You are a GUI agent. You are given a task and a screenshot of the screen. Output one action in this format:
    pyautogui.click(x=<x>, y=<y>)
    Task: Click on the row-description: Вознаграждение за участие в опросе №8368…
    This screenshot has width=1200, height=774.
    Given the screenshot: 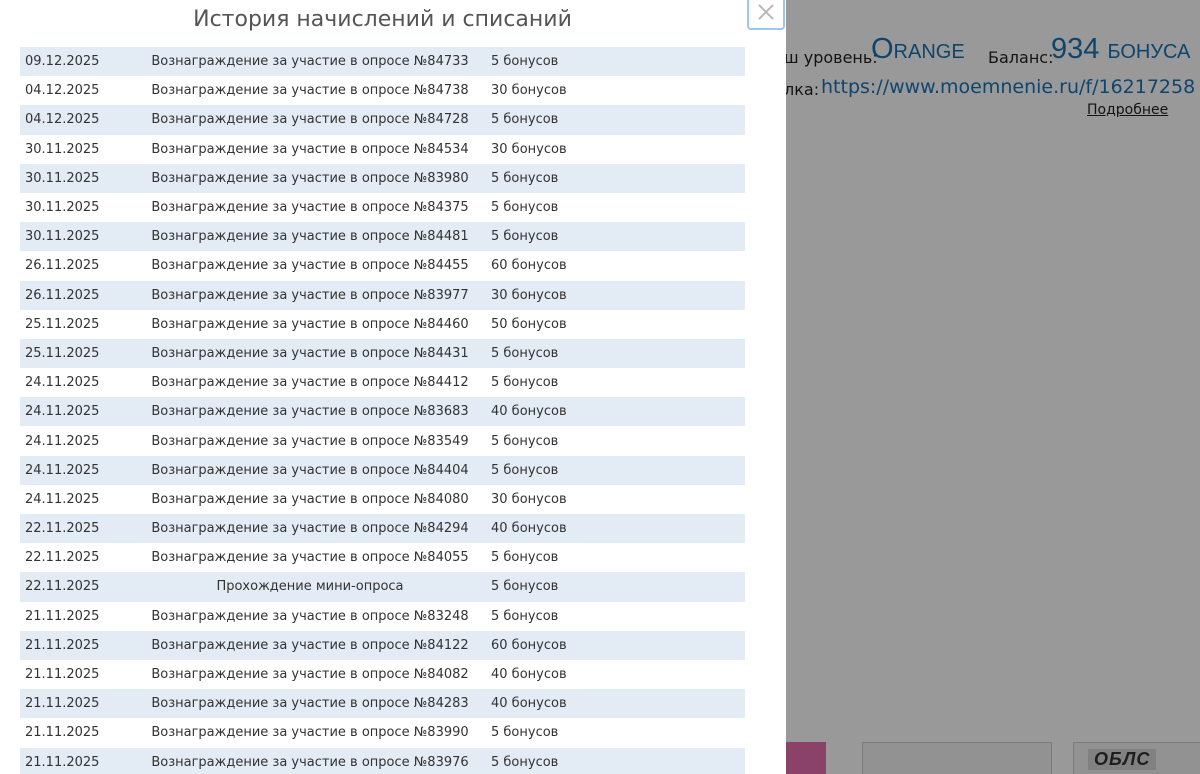 What is the action you would take?
    pyautogui.click(x=310, y=412)
    